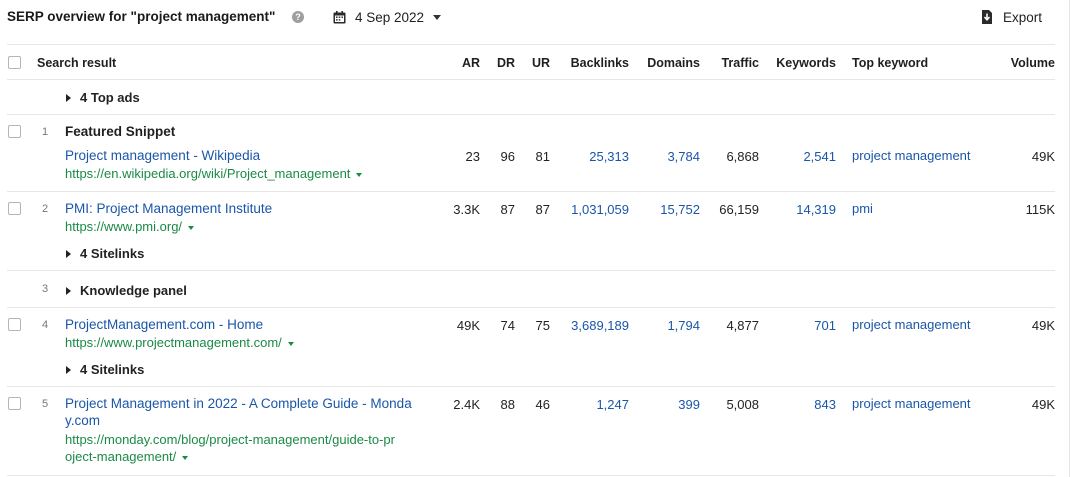 The image size is (1072, 477). I want to click on help-icon: ?, so click(298, 17).